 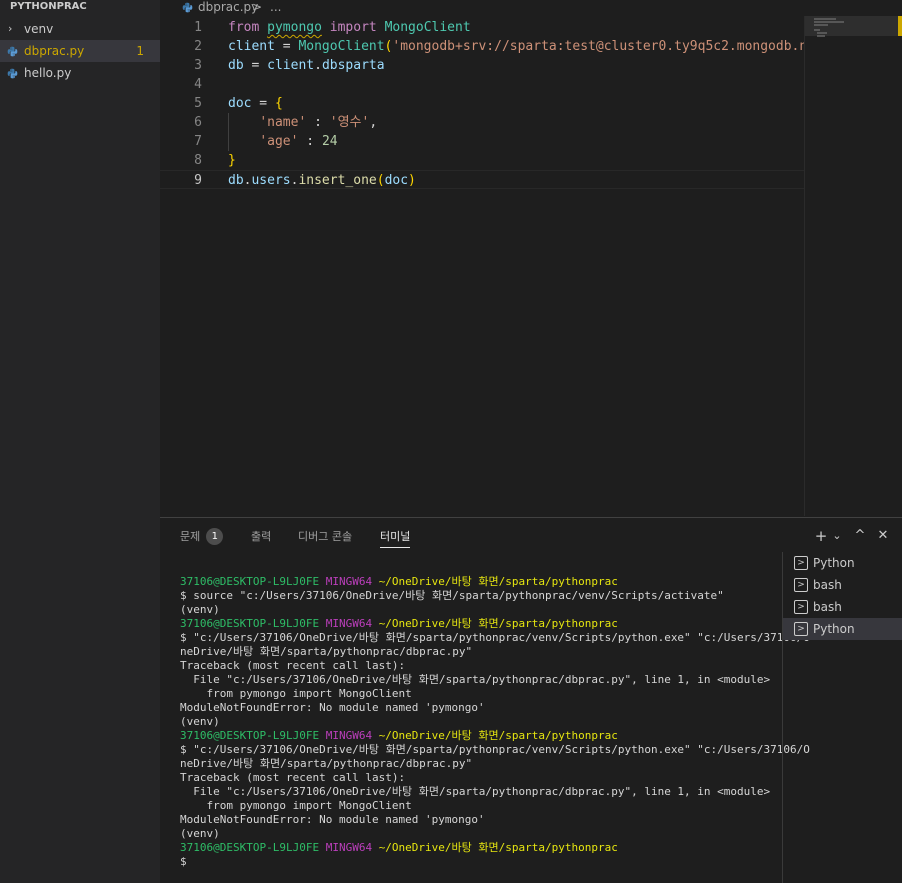 I want to click on tab-label: 터미널, so click(x=395, y=536).